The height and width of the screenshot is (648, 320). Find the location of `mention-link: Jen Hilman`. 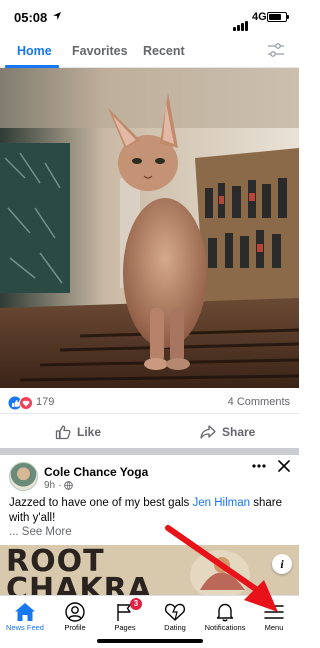

mention-link: Jen Hilman is located at coordinates (221, 503).